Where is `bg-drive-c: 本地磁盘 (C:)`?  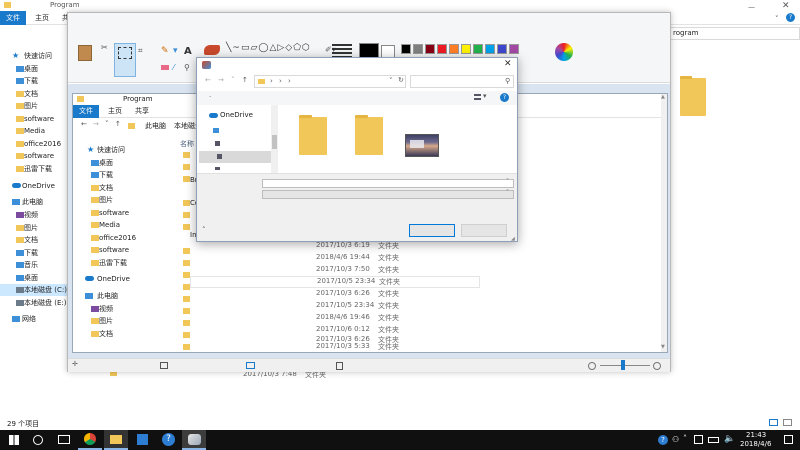 bg-drive-c: 本地磁盘 (C:) is located at coordinates (35, 290).